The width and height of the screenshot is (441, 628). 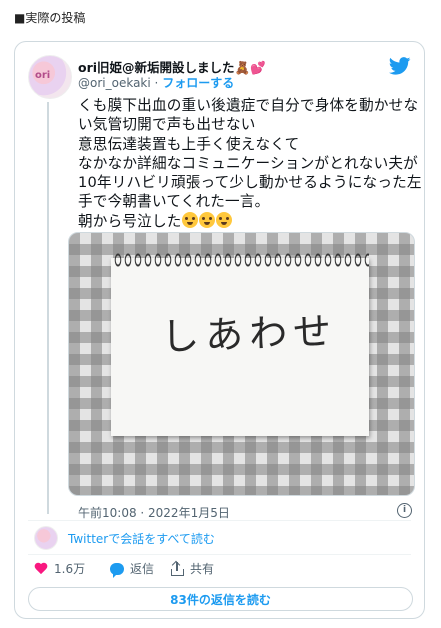 I want to click on share-icon, so click(x=177, y=568).